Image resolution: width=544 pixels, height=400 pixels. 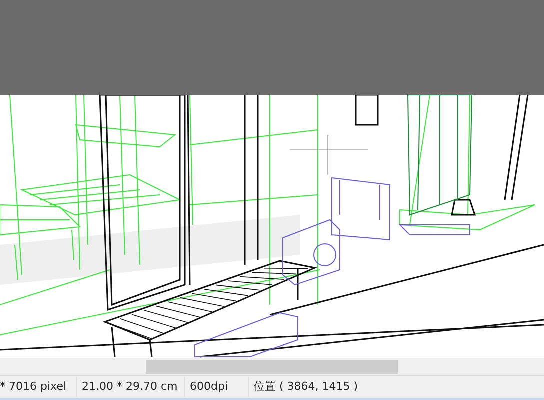 I want to click on status-text: * 7016 pixel, so click(x=38, y=387).